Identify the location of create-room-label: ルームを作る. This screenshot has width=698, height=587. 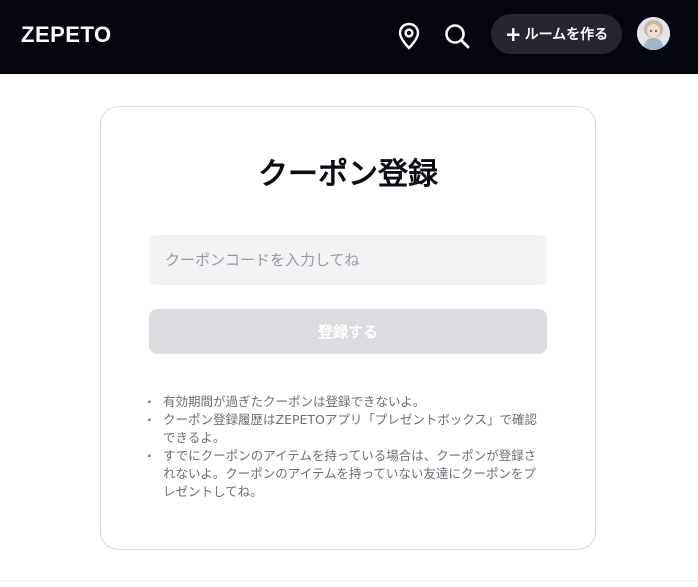
(566, 35).